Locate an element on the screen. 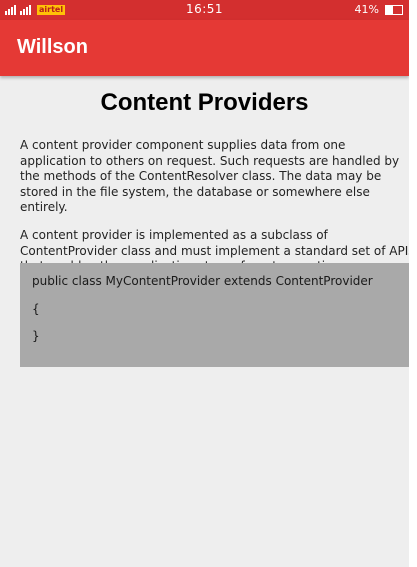  app-bar: Willson is located at coordinates (204, 48).